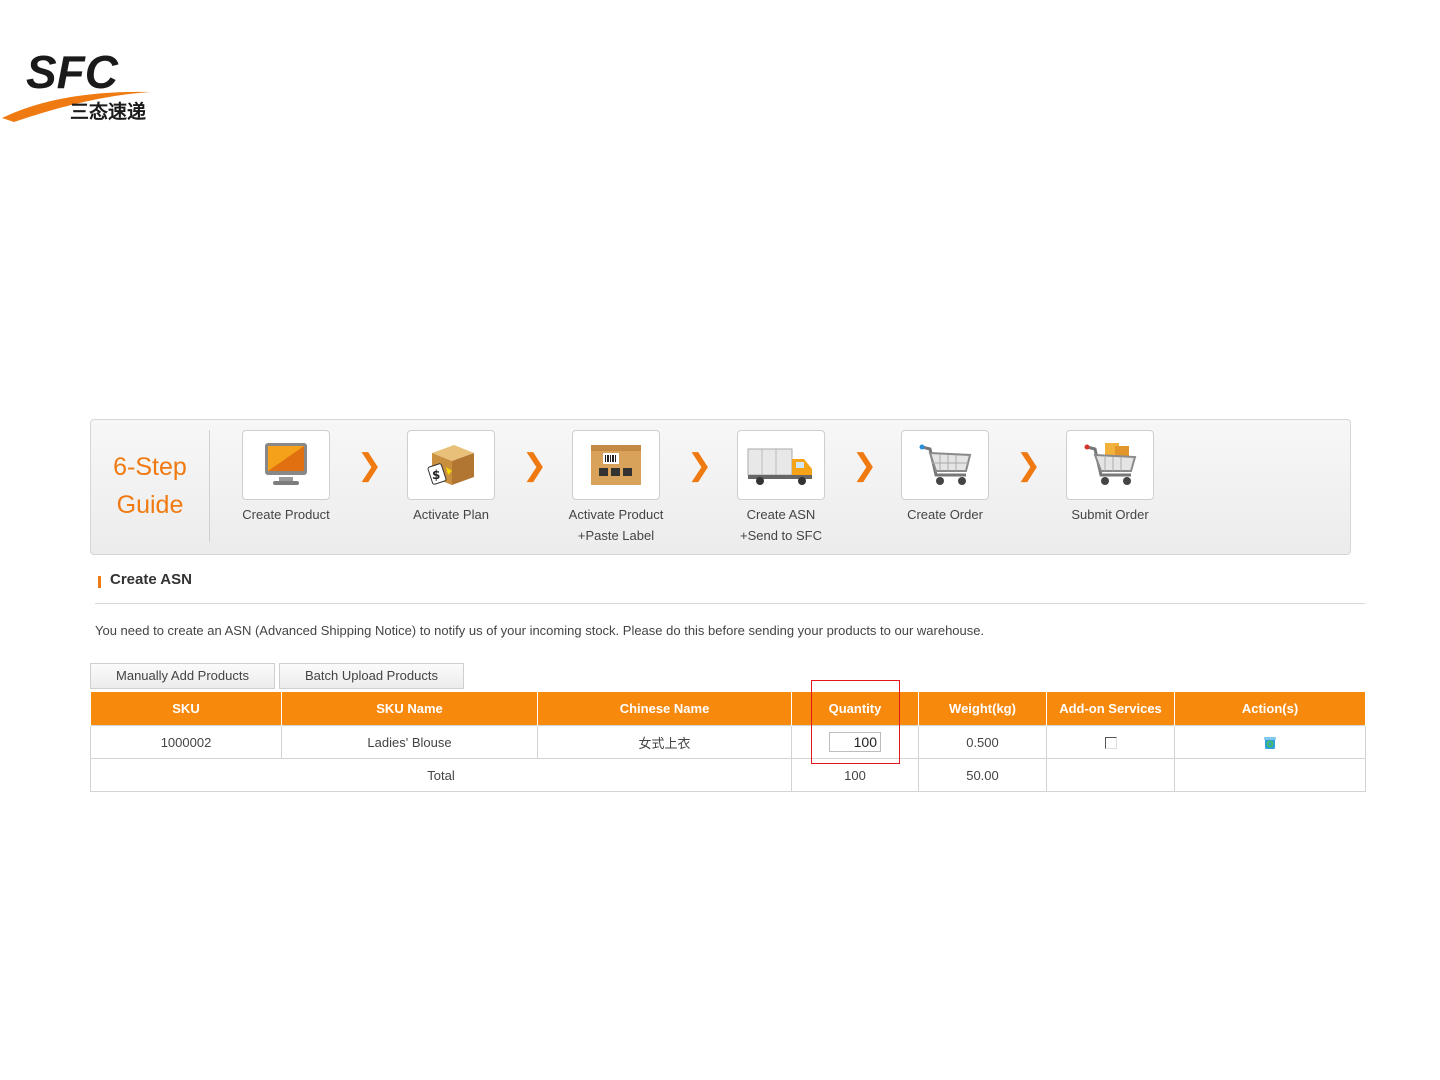 Image resolution: width=1440 pixels, height=1080 pixels. Describe the element at coordinates (982, 775) in the screenshot. I see `total-weight: 50.00` at that location.